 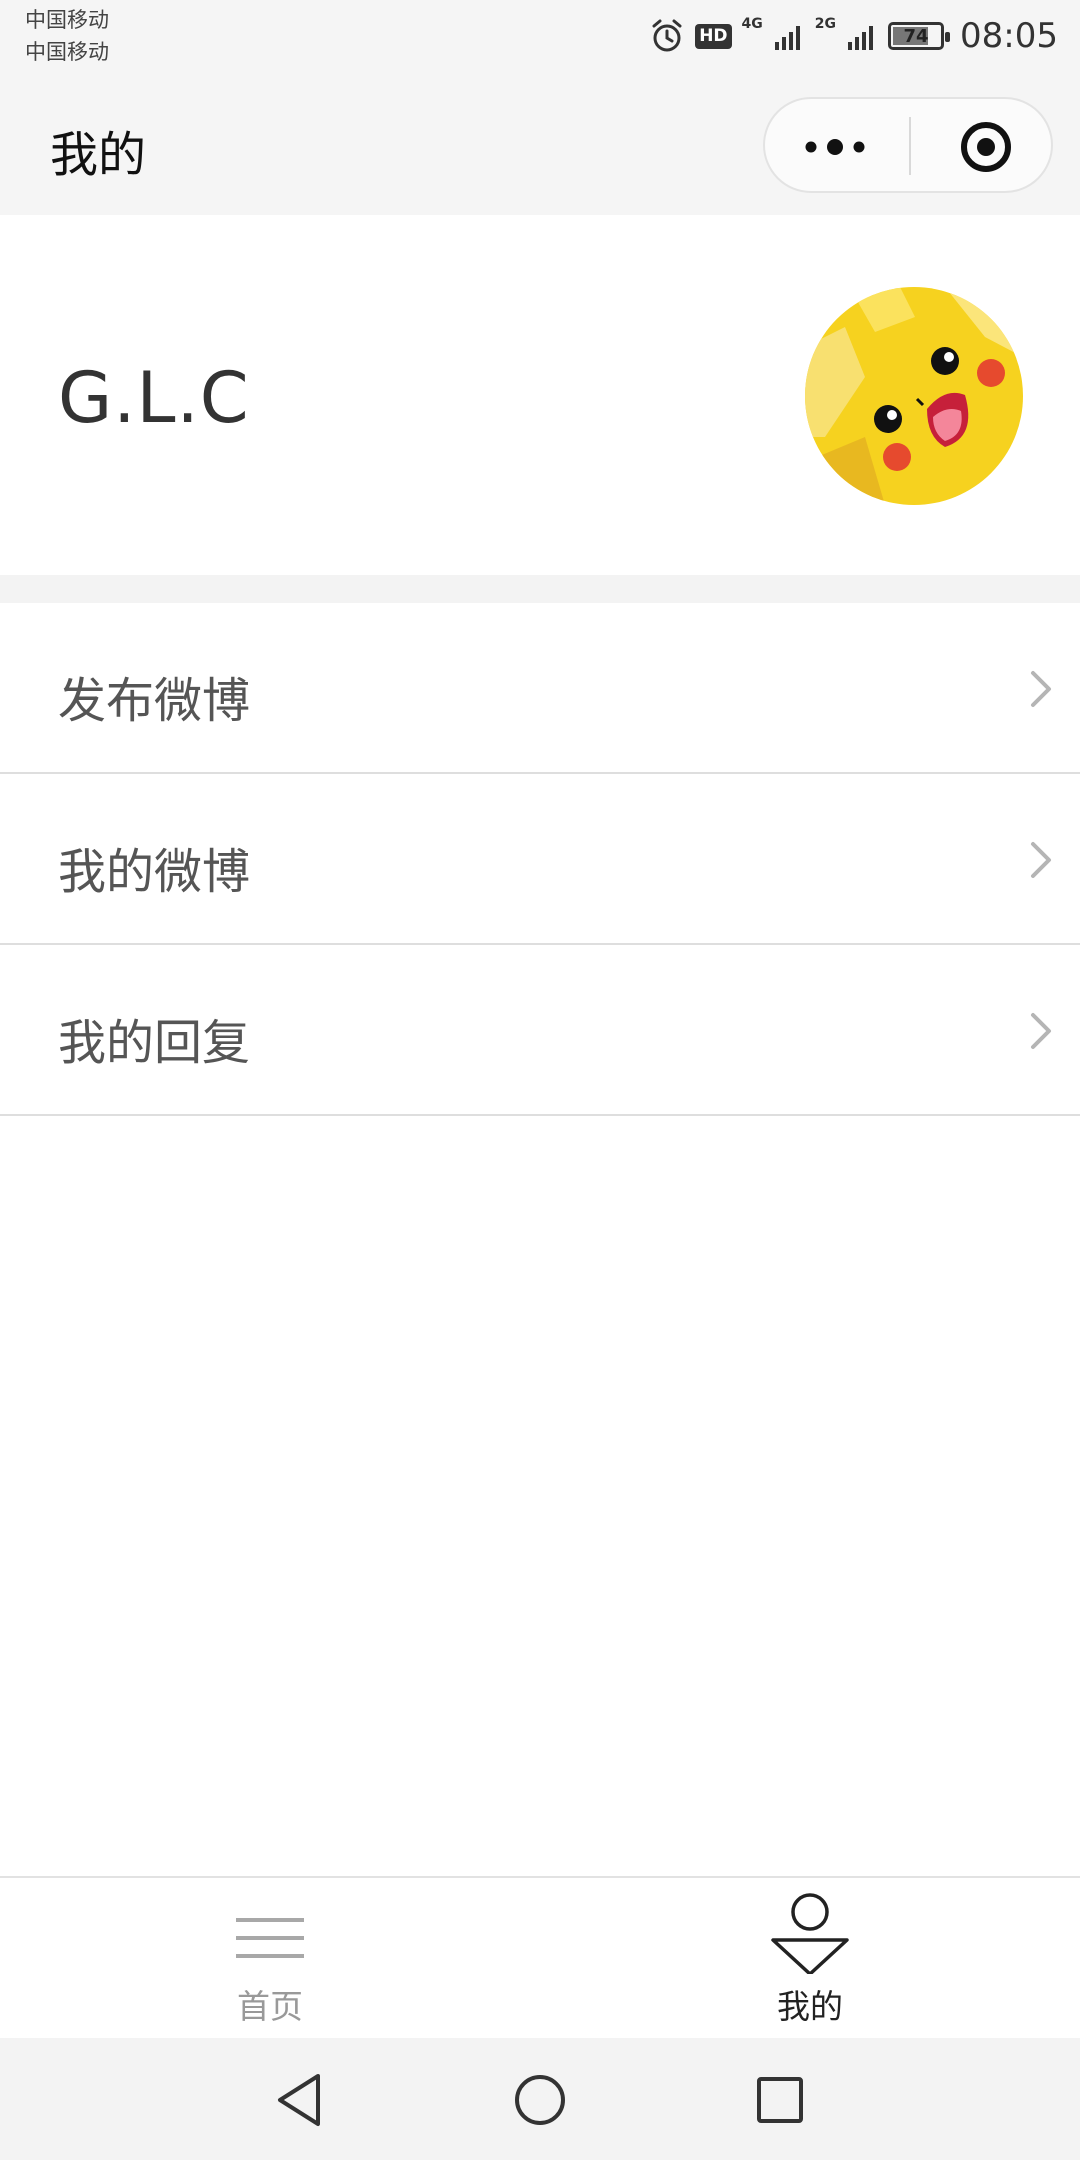 What do you see at coordinates (270, 1938) in the screenshot?
I see `hamburger-icon` at bounding box center [270, 1938].